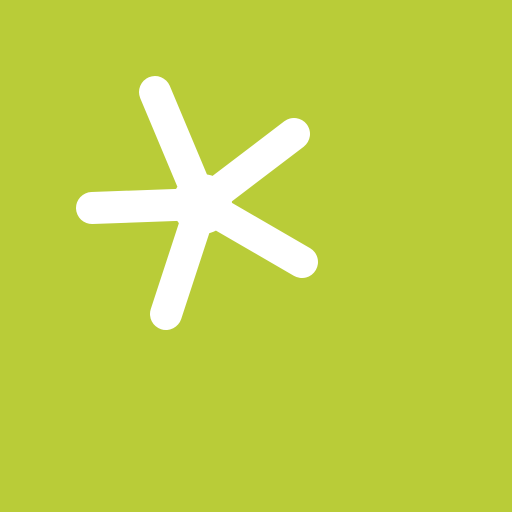 Image resolution: width=512 pixels, height=512 pixels. I want to click on asterisk-hub, so click(202, 204).